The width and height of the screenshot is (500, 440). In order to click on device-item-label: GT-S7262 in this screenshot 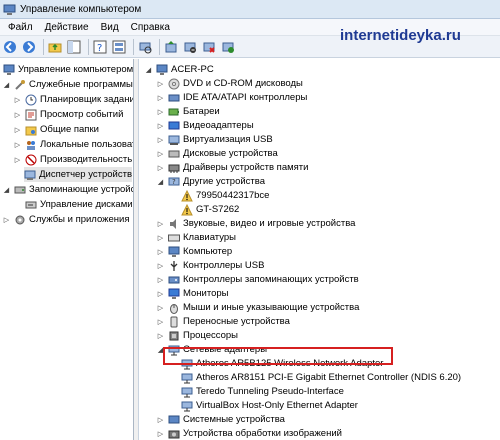, I will do `click(218, 209)`.